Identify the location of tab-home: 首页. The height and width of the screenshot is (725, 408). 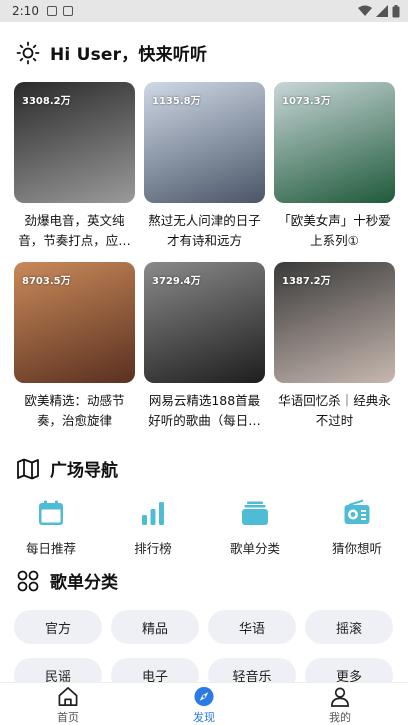
(68, 704).